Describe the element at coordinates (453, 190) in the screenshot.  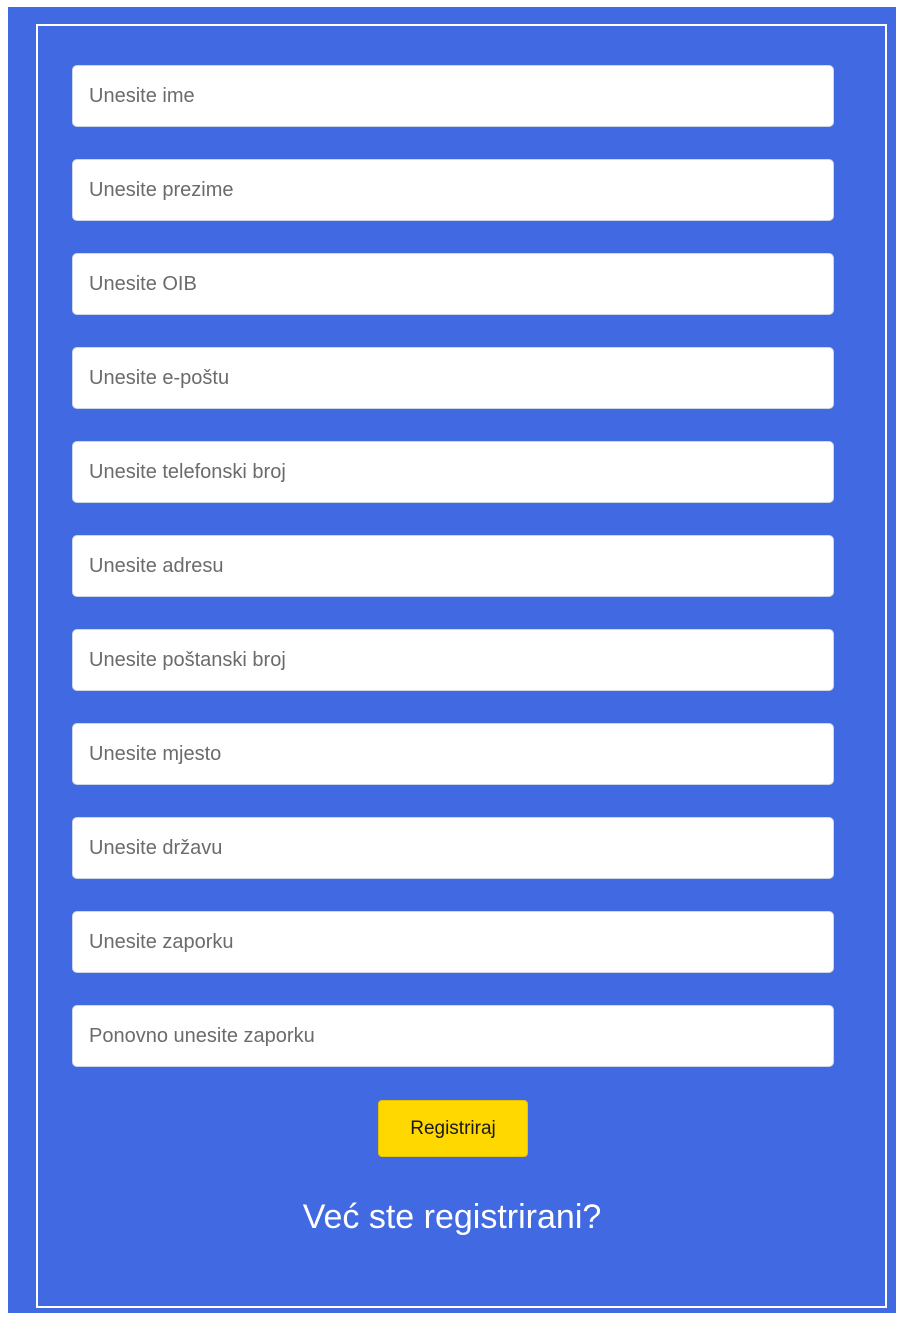
I see `last-name-field` at that location.